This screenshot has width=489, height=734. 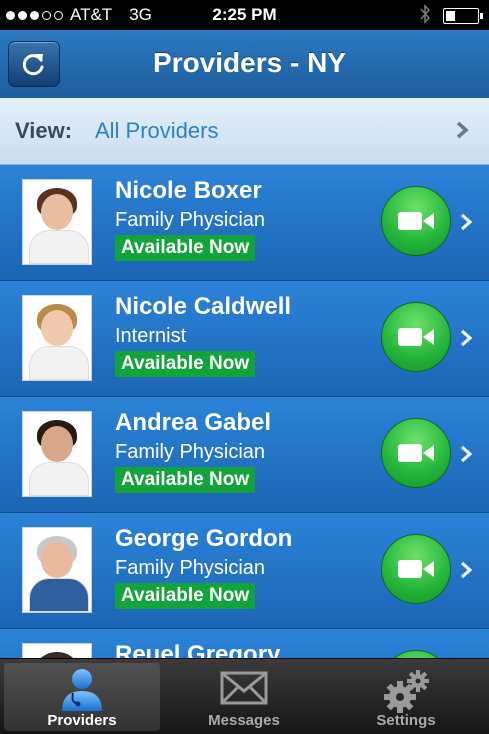 What do you see at coordinates (44, 130) in the screenshot?
I see `view-label: View:` at bounding box center [44, 130].